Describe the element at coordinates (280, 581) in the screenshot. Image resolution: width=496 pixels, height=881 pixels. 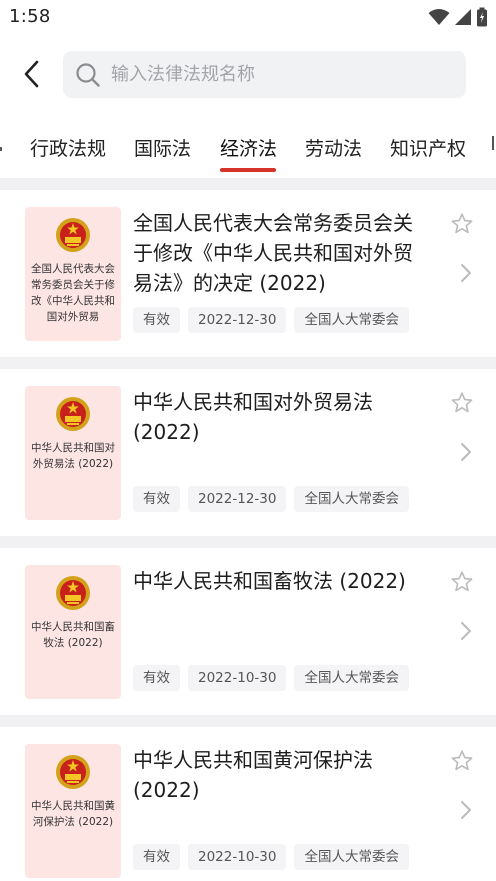
I see `law-title: 中华人民共和国畜牧法 (2022)` at that location.